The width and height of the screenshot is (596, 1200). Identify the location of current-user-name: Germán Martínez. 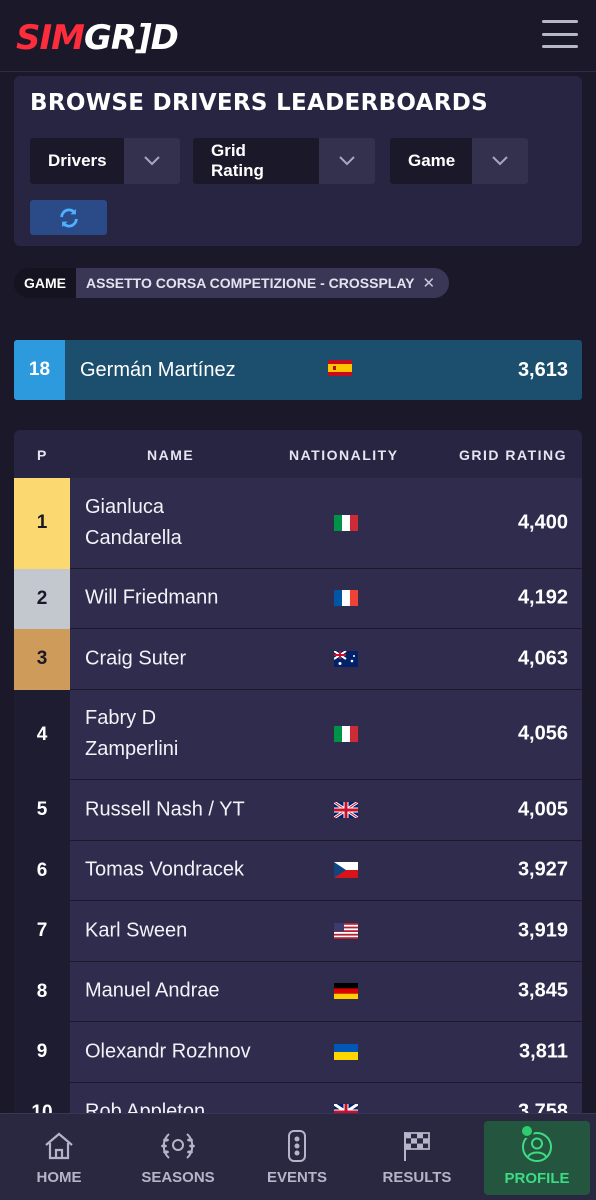
(158, 369).